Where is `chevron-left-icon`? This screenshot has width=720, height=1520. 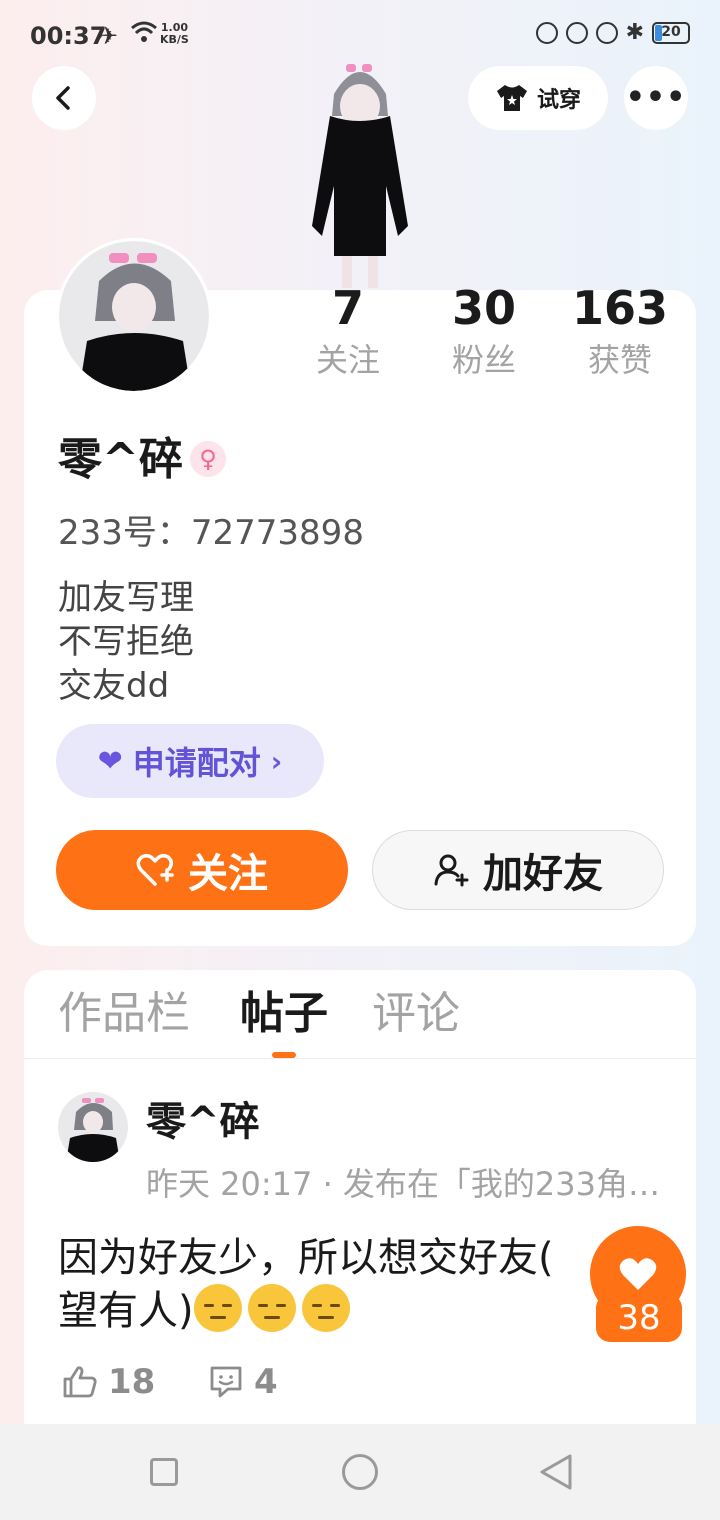 chevron-left-icon is located at coordinates (63, 98).